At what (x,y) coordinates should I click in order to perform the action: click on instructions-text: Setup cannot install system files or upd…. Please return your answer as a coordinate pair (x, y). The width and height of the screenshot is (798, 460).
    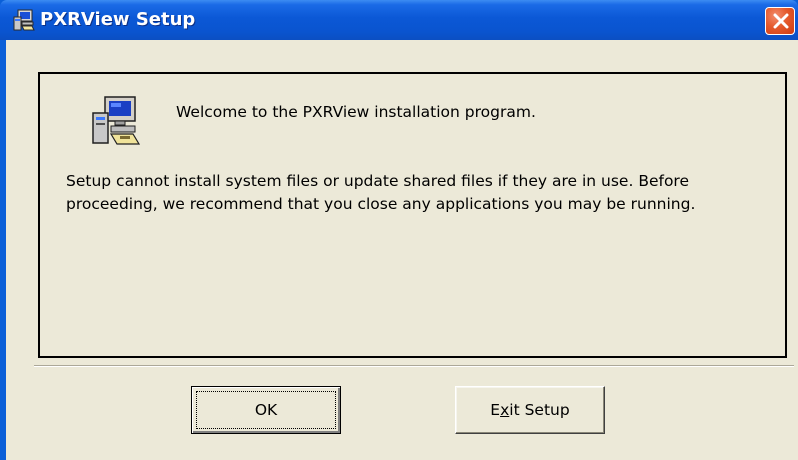
    Looking at the image, I should click on (381, 192).